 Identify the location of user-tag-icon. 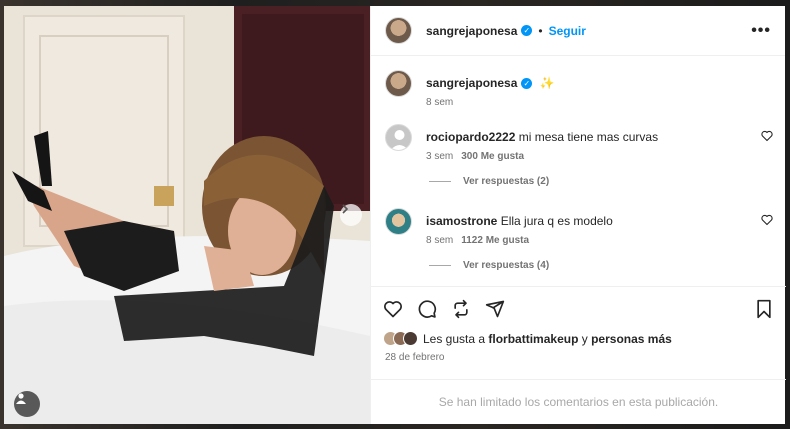
(21, 398).